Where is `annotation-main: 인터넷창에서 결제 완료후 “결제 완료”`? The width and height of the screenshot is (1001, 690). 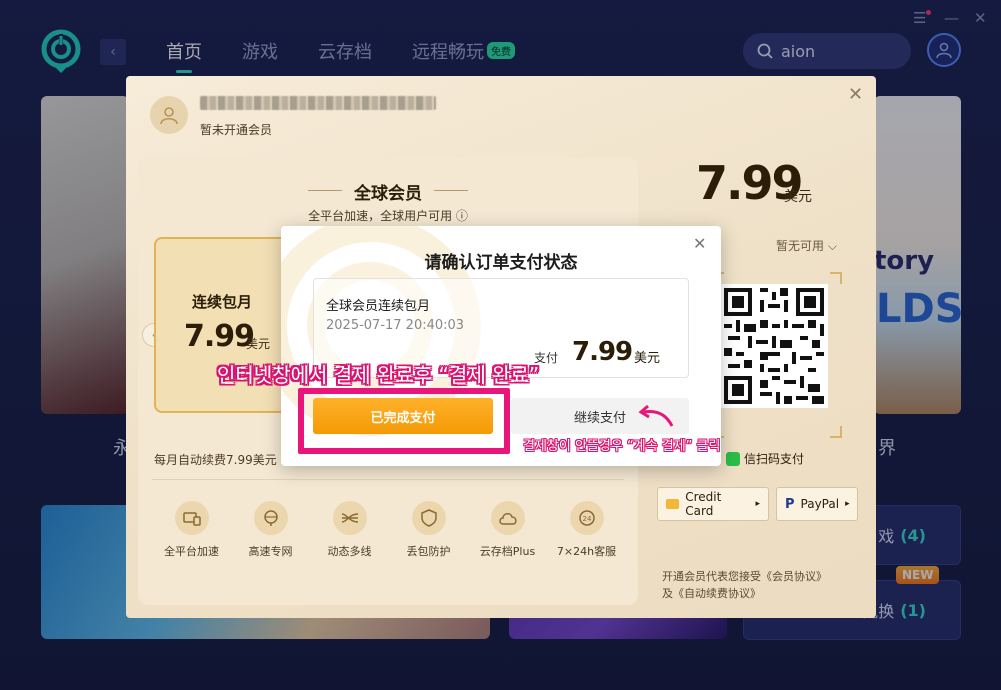 annotation-main: 인터넷창에서 결제 완료후 “결제 완료” is located at coordinates (378, 375).